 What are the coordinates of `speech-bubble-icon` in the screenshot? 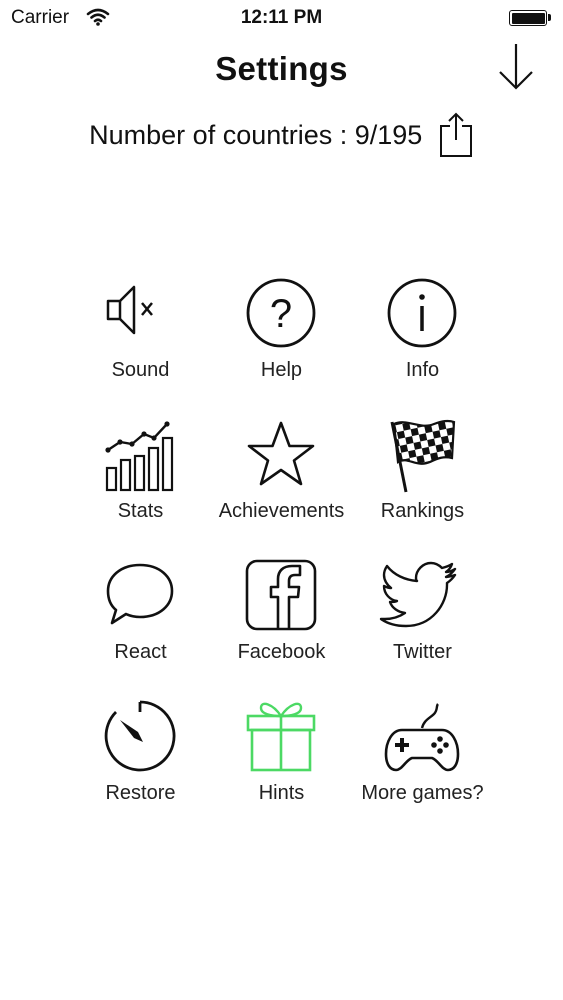 It's located at (140, 596).